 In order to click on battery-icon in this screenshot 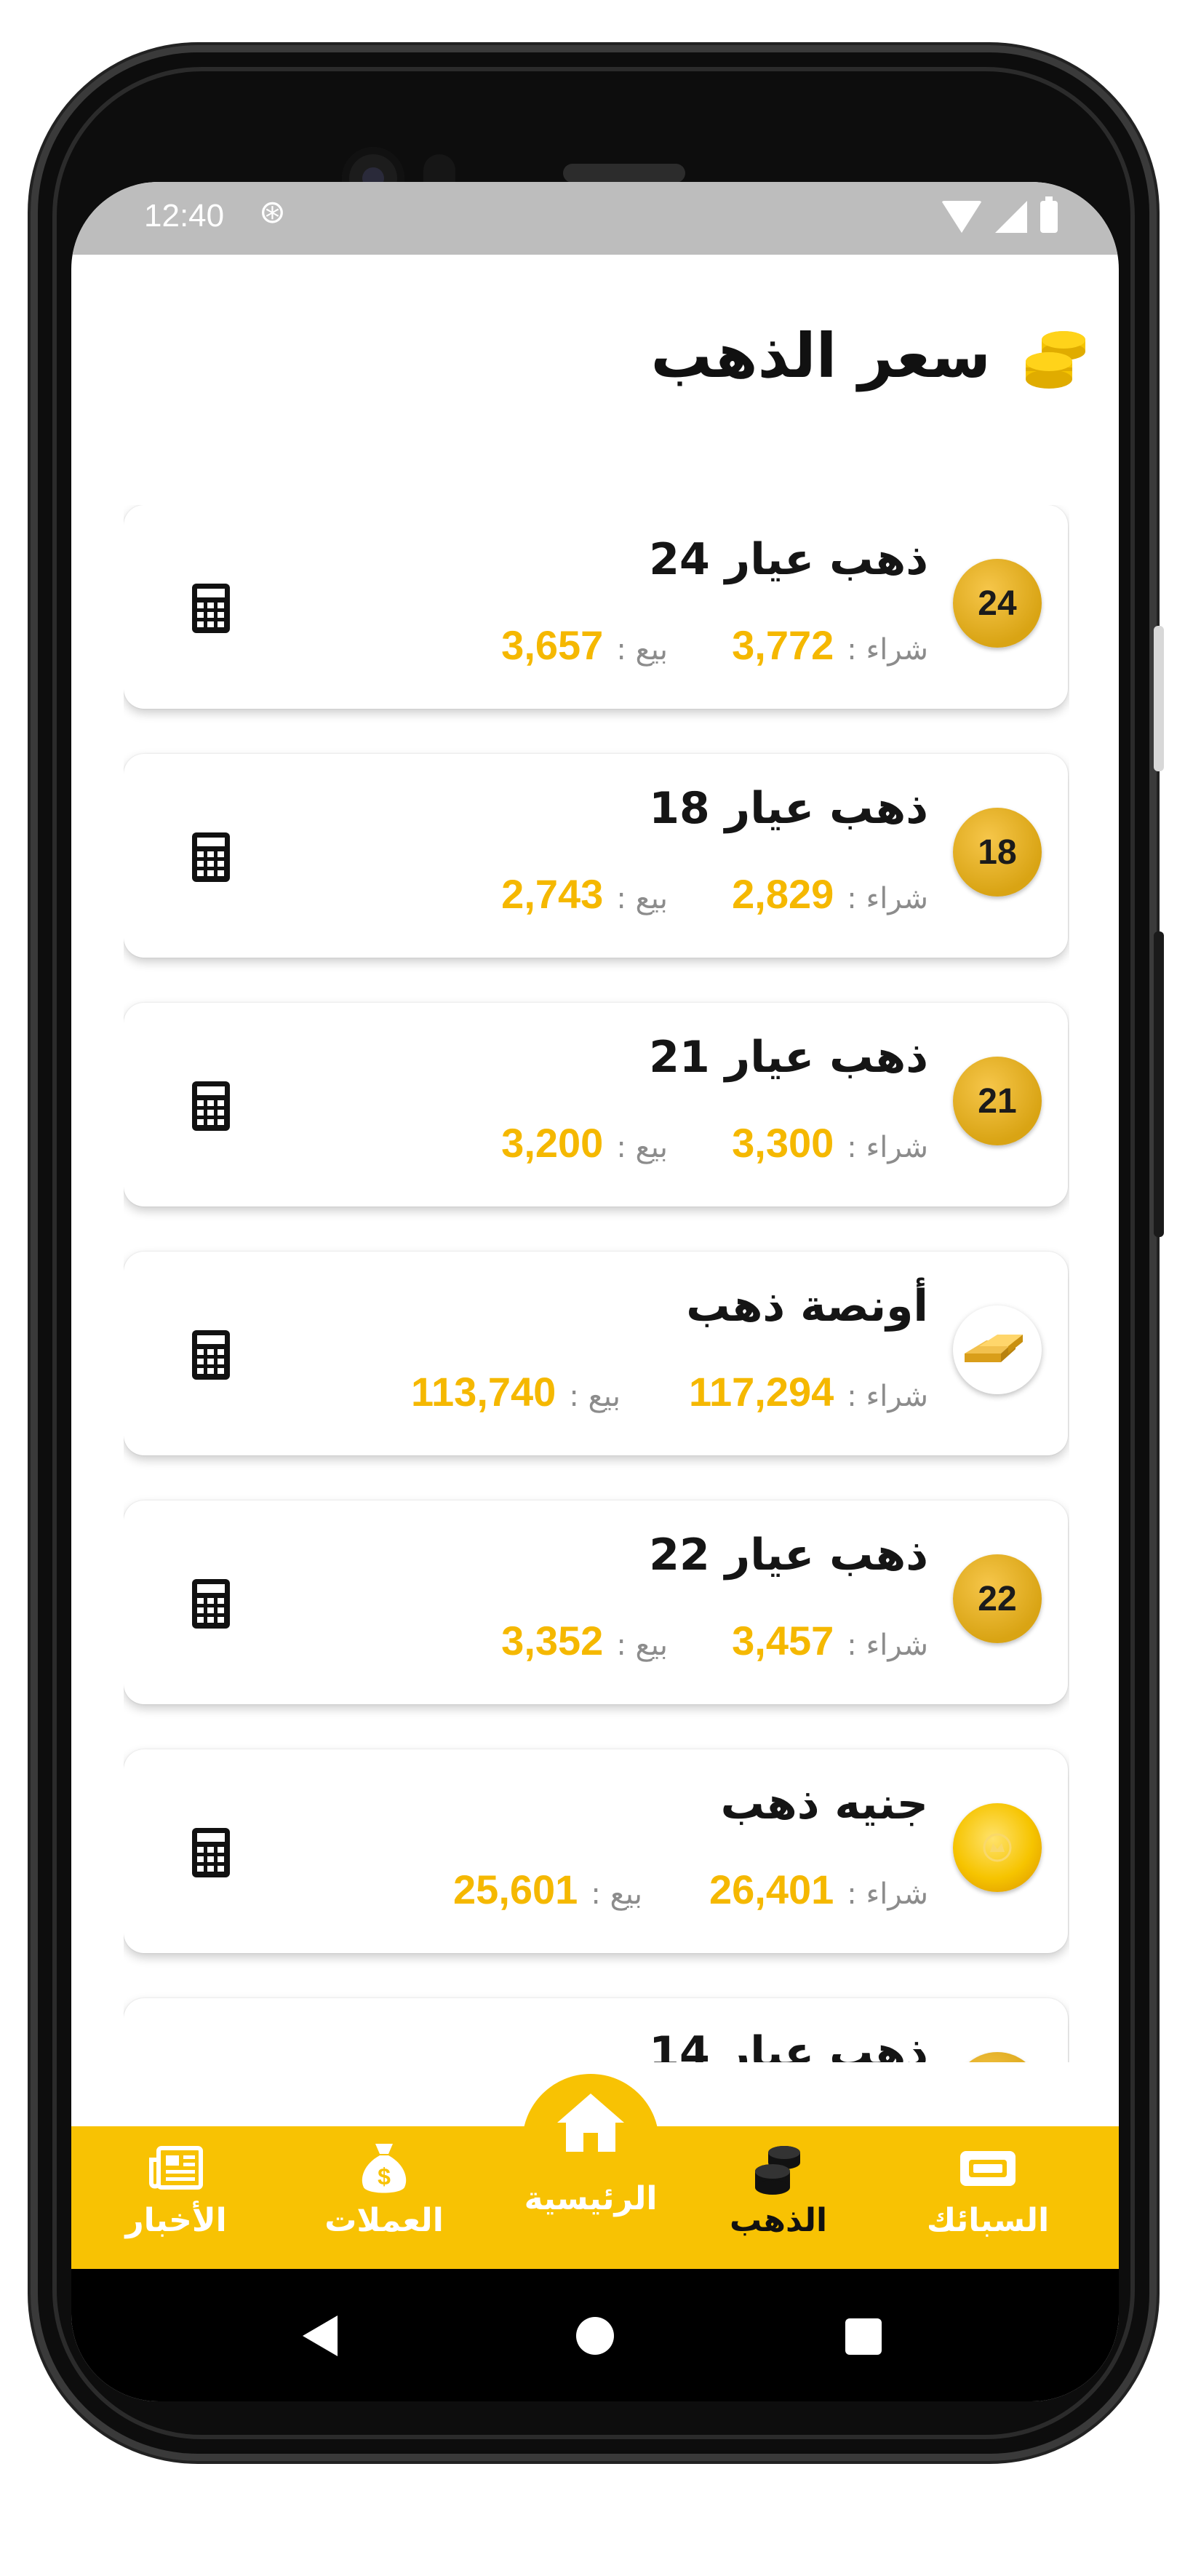, I will do `click(1049, 214)`.